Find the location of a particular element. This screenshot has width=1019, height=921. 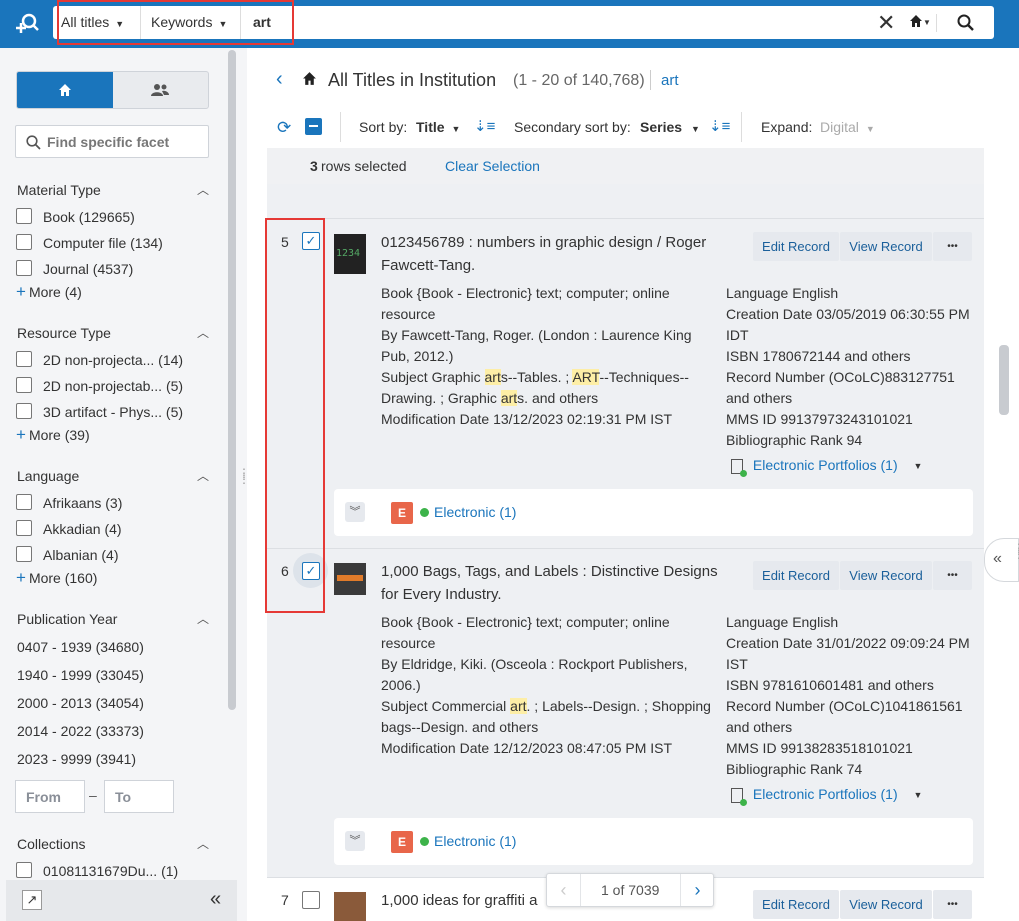

search-logo-icon is located at coordinates (27, 24).